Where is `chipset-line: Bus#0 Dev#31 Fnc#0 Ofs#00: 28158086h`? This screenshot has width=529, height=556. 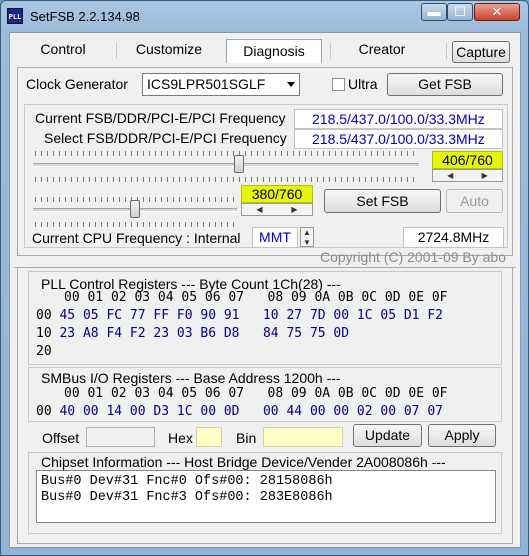 chipset-line: Bus#0 Dev#31 Fnc#0 Ofs#00: 28158086h is located at coordinates (187, 481).